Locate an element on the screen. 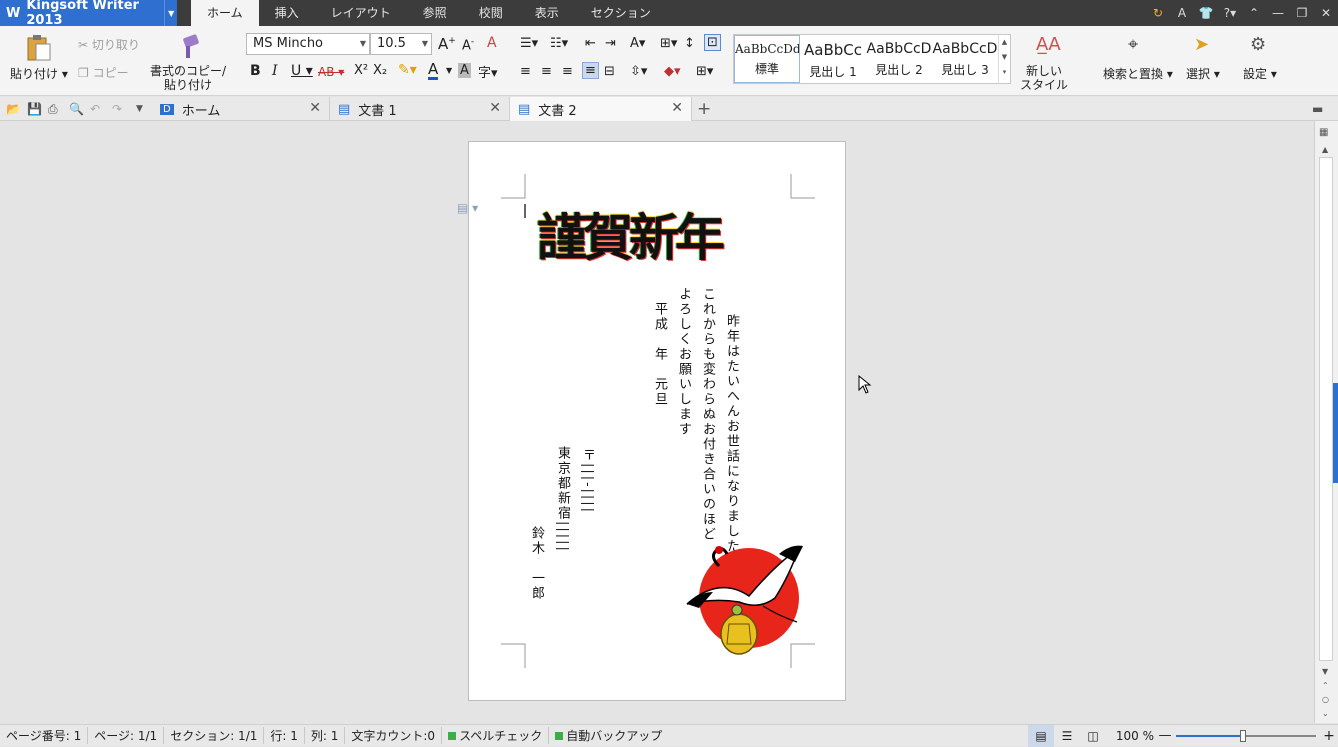  style-heading-2: AaBbCcD 見出し 2 is located at coordinates (899, 59).